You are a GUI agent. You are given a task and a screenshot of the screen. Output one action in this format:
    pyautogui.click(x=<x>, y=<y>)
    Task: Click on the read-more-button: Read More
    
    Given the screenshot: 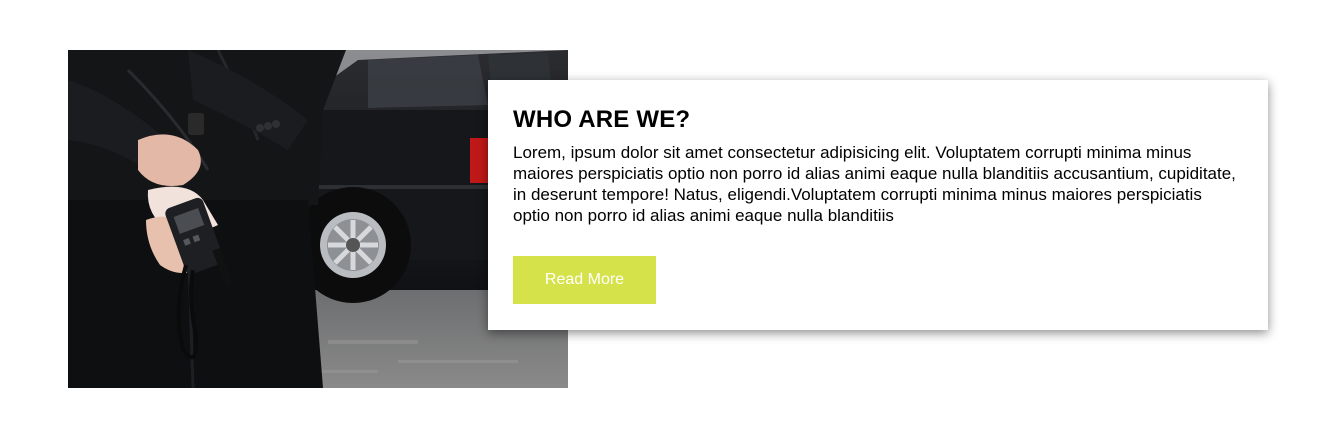 What is the action you would take?
    pyautogui.click(x=584, y=280)
    